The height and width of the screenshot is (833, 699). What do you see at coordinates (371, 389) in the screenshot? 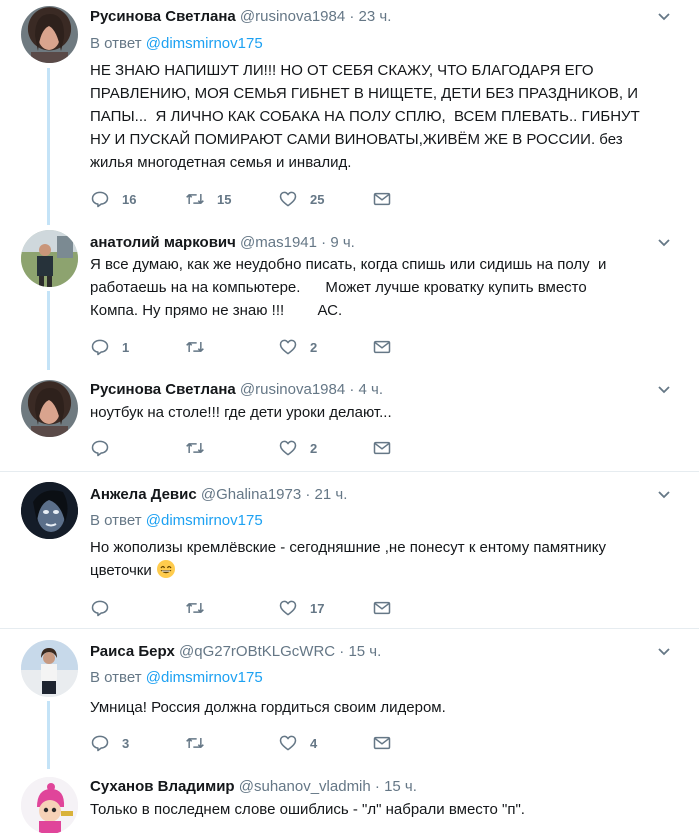
I see `timestamp: 4 ч.` at bounding box center [371, 389].